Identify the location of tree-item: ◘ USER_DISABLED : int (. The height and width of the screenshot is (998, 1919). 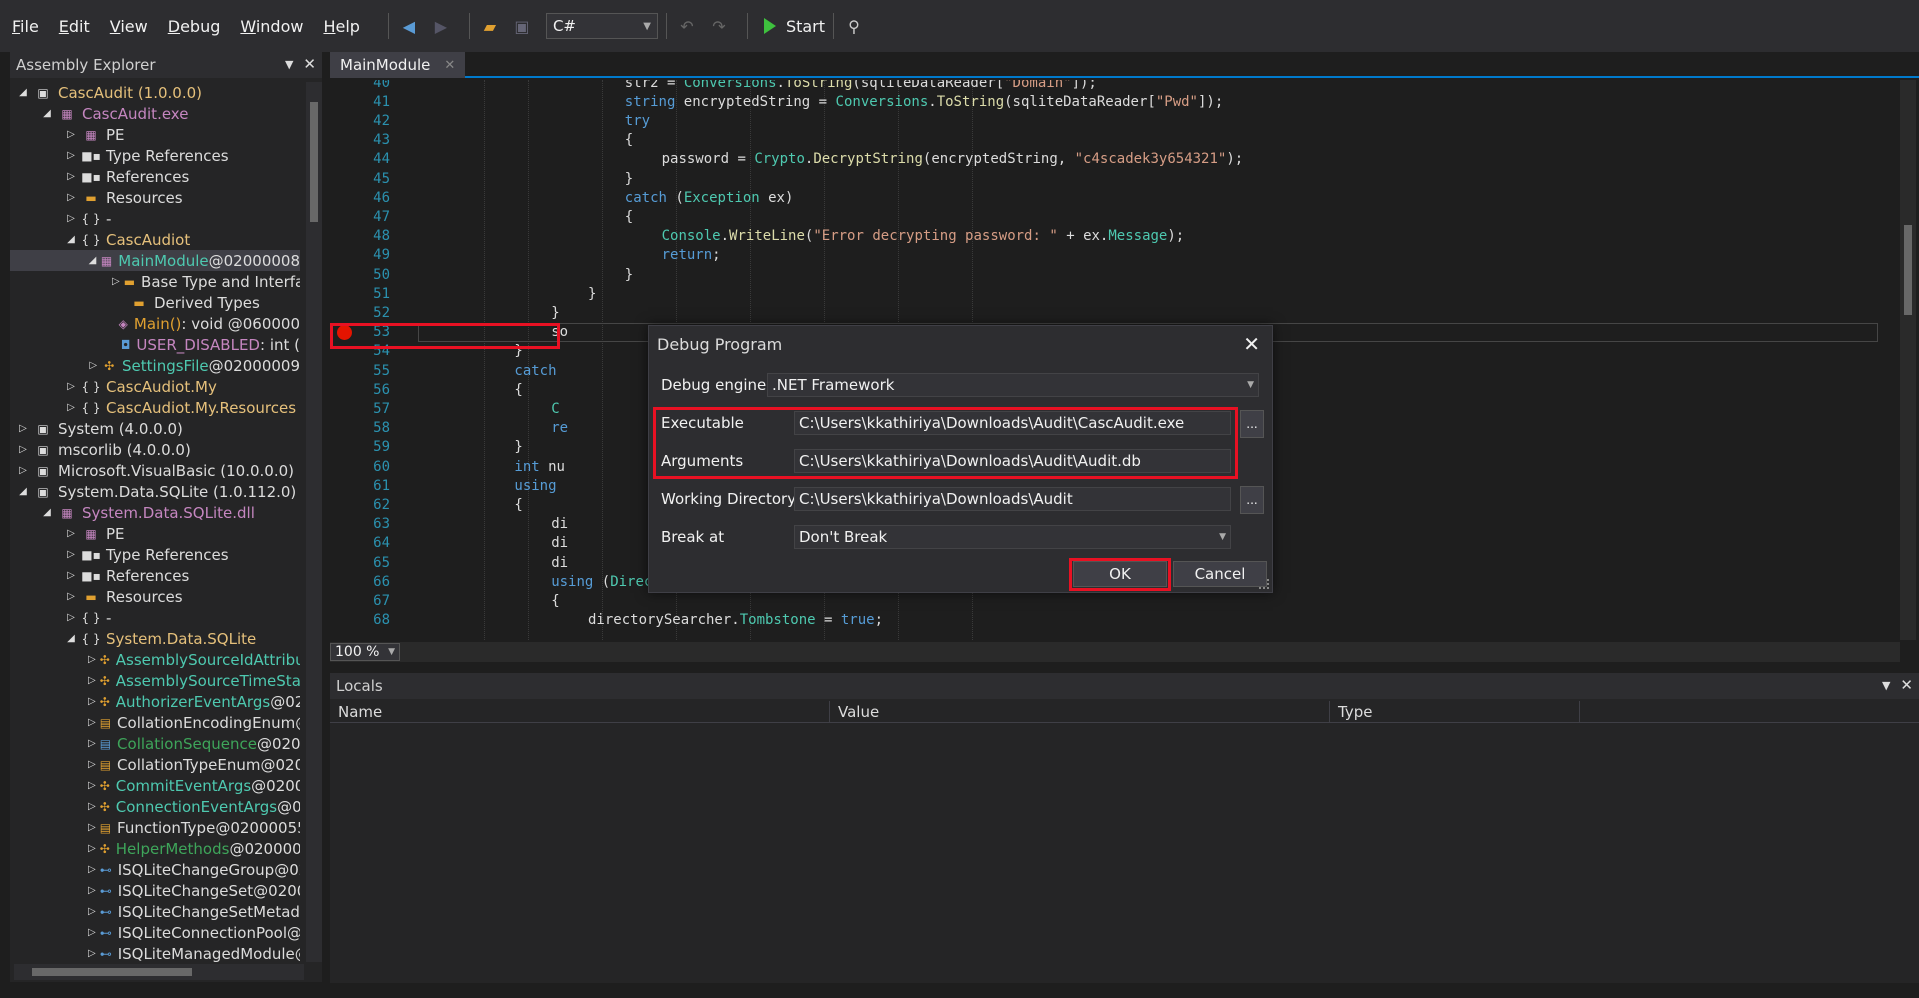
(155, 344).